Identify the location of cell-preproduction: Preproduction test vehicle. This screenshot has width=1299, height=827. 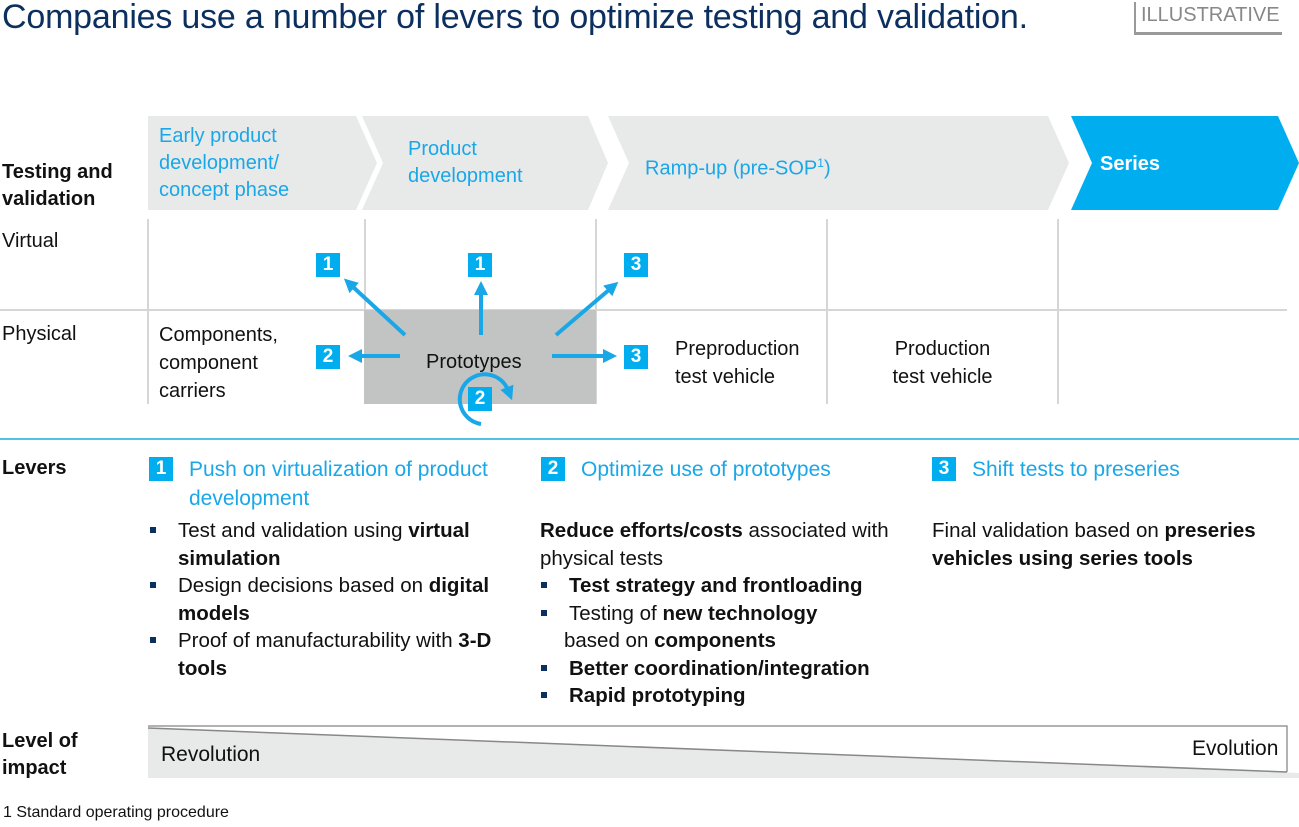
(737, 363).